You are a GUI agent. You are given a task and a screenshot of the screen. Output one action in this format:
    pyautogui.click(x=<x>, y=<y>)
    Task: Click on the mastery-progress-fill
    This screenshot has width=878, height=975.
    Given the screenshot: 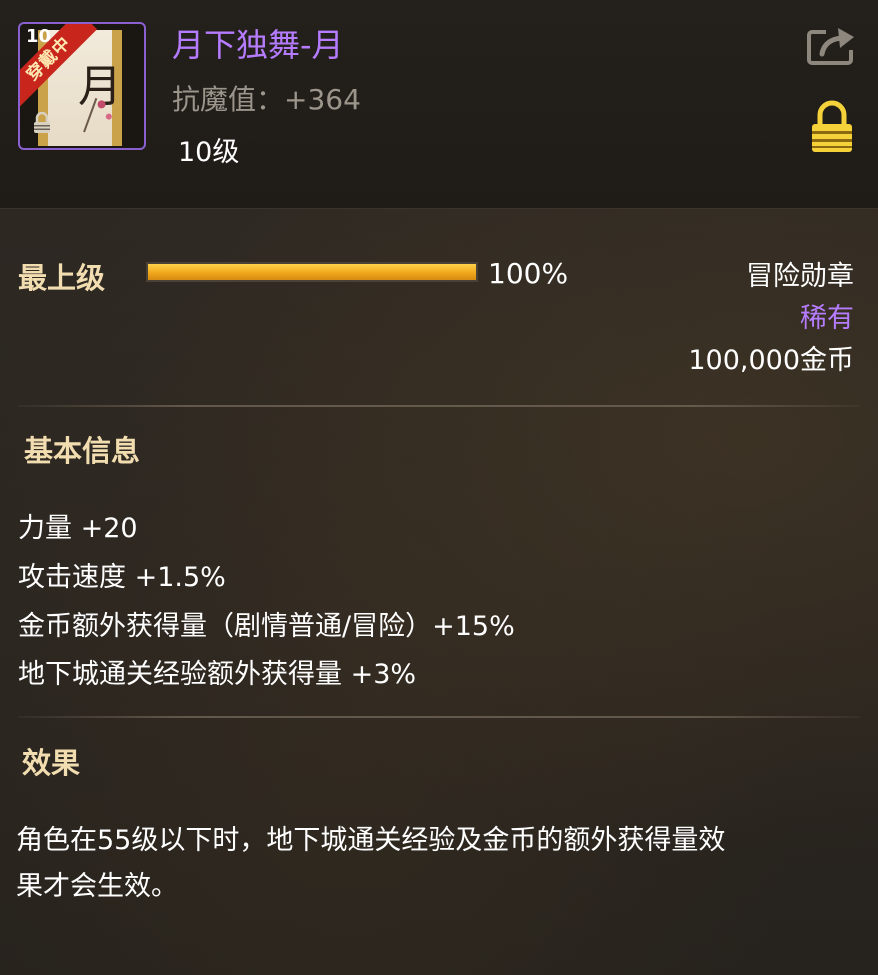 What is the action you would take?
    pyautogui.click(x=312, y=272)
    